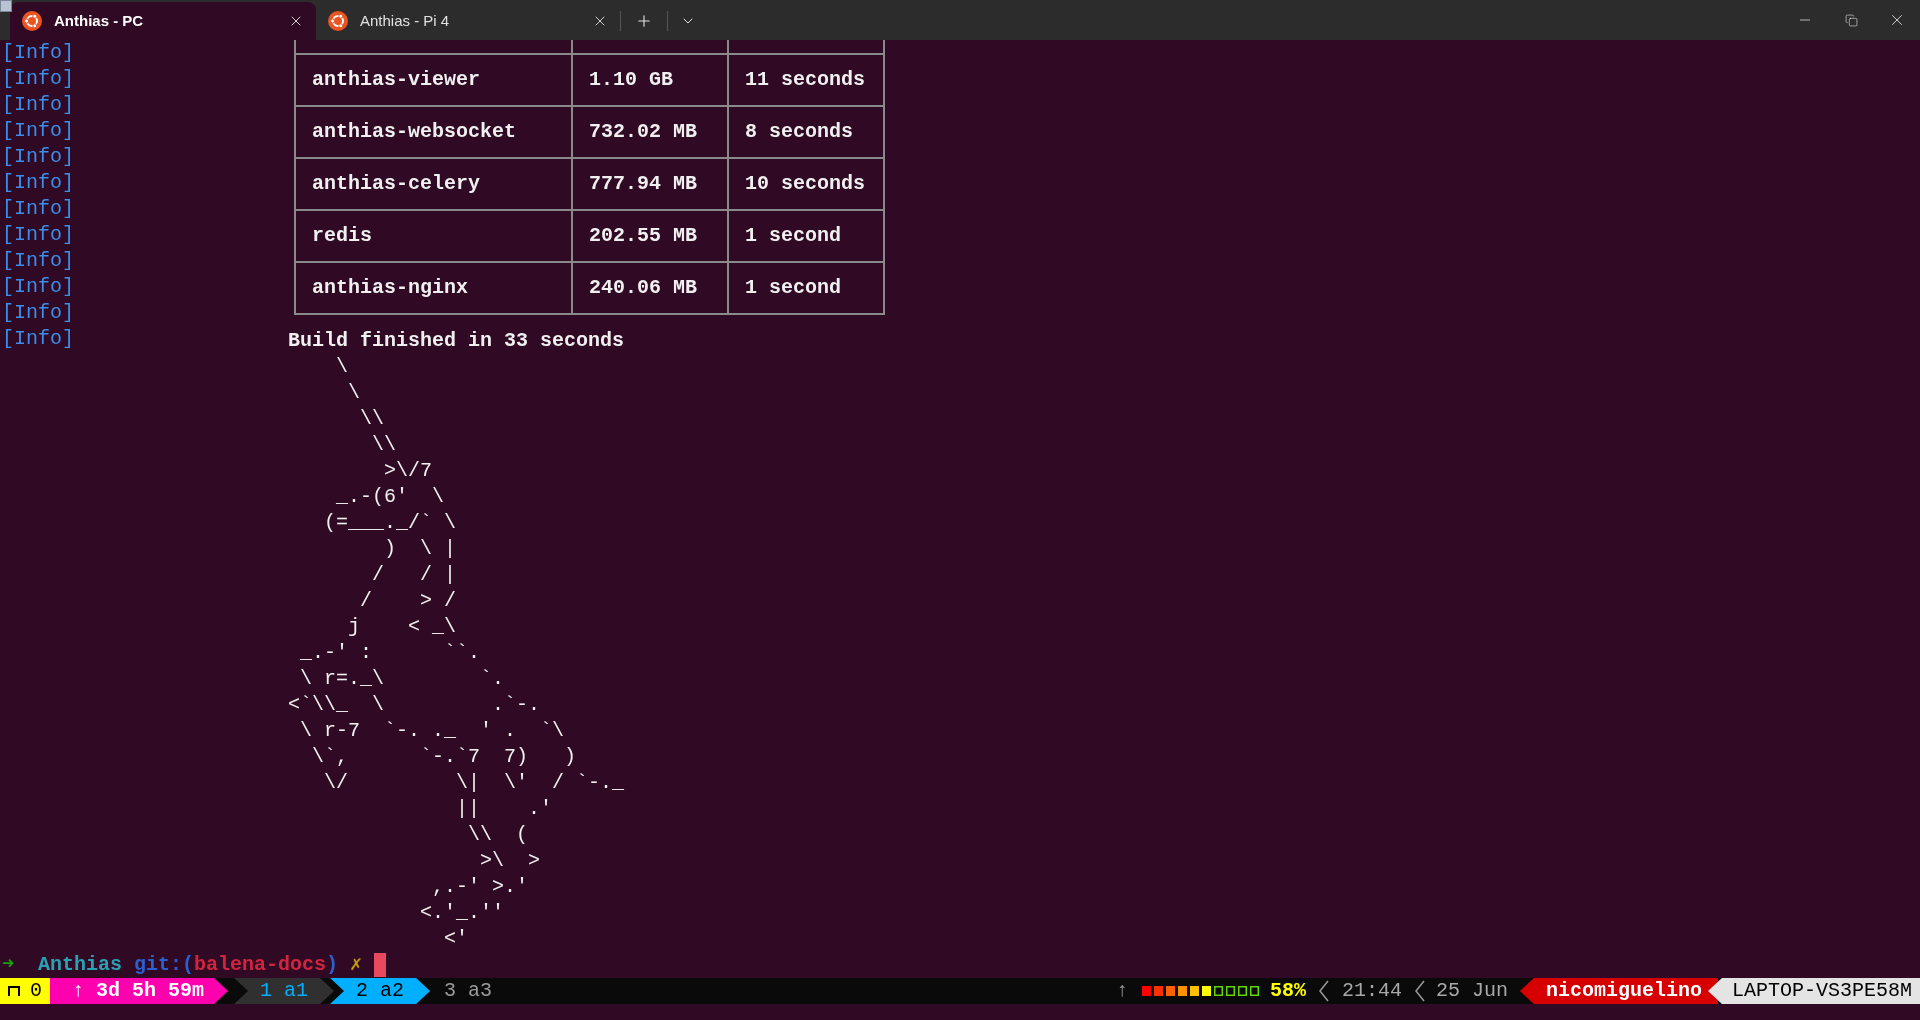 The image size is (1920, 1020). Describe the element at coordinates (408, 471) in the screenshot. I see `ascii-art-line: >\/7` at that location.